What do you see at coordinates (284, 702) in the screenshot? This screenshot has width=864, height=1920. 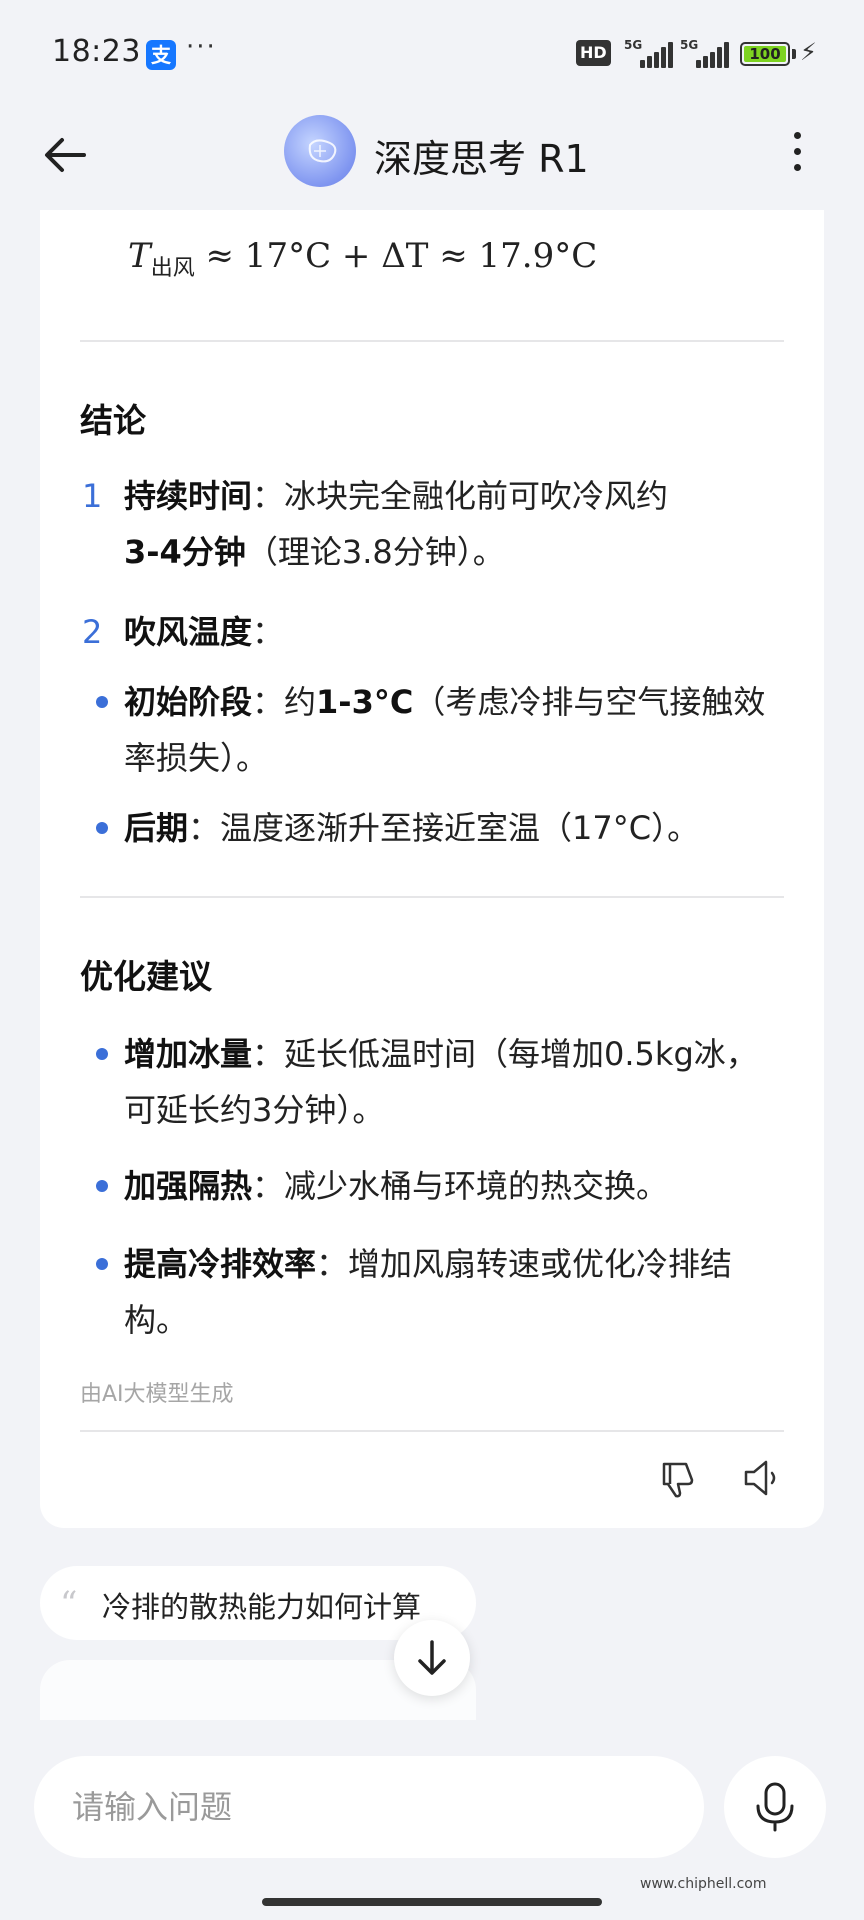 I see `item-text: ：约` at bounding box center [284, 702].